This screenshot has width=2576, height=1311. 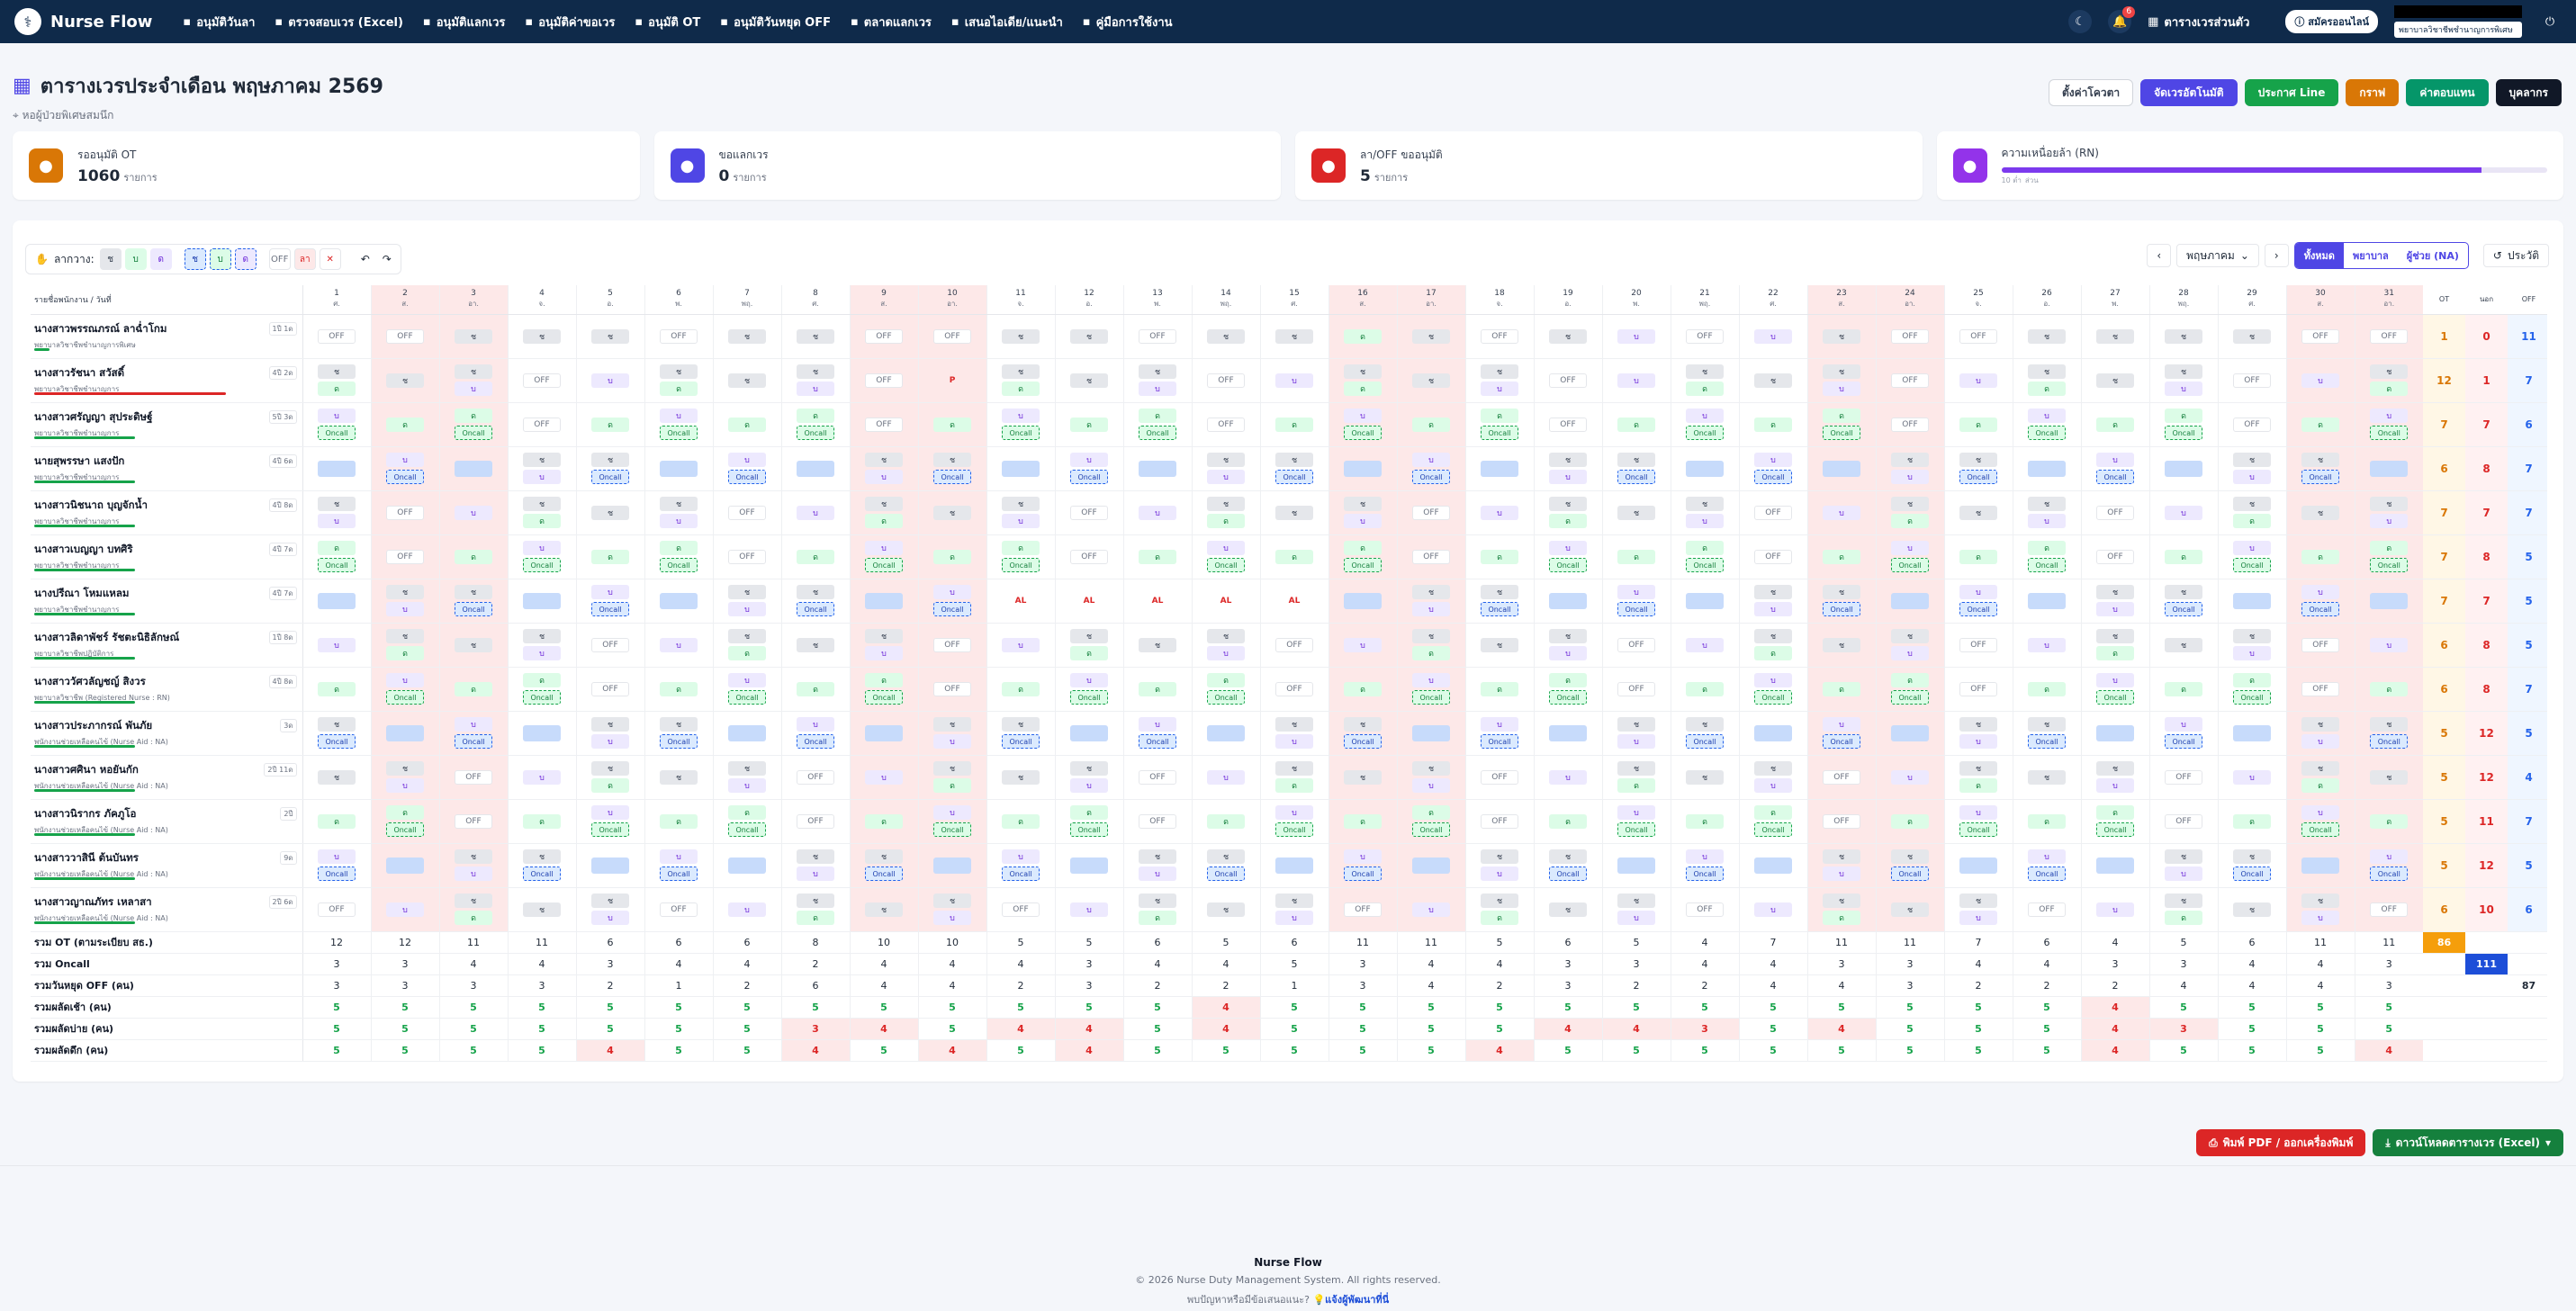 What do you see at coordinates (1088, 601) in the screenshot?
I see `shift-cell: AL` at bounding box center [1088, 601].